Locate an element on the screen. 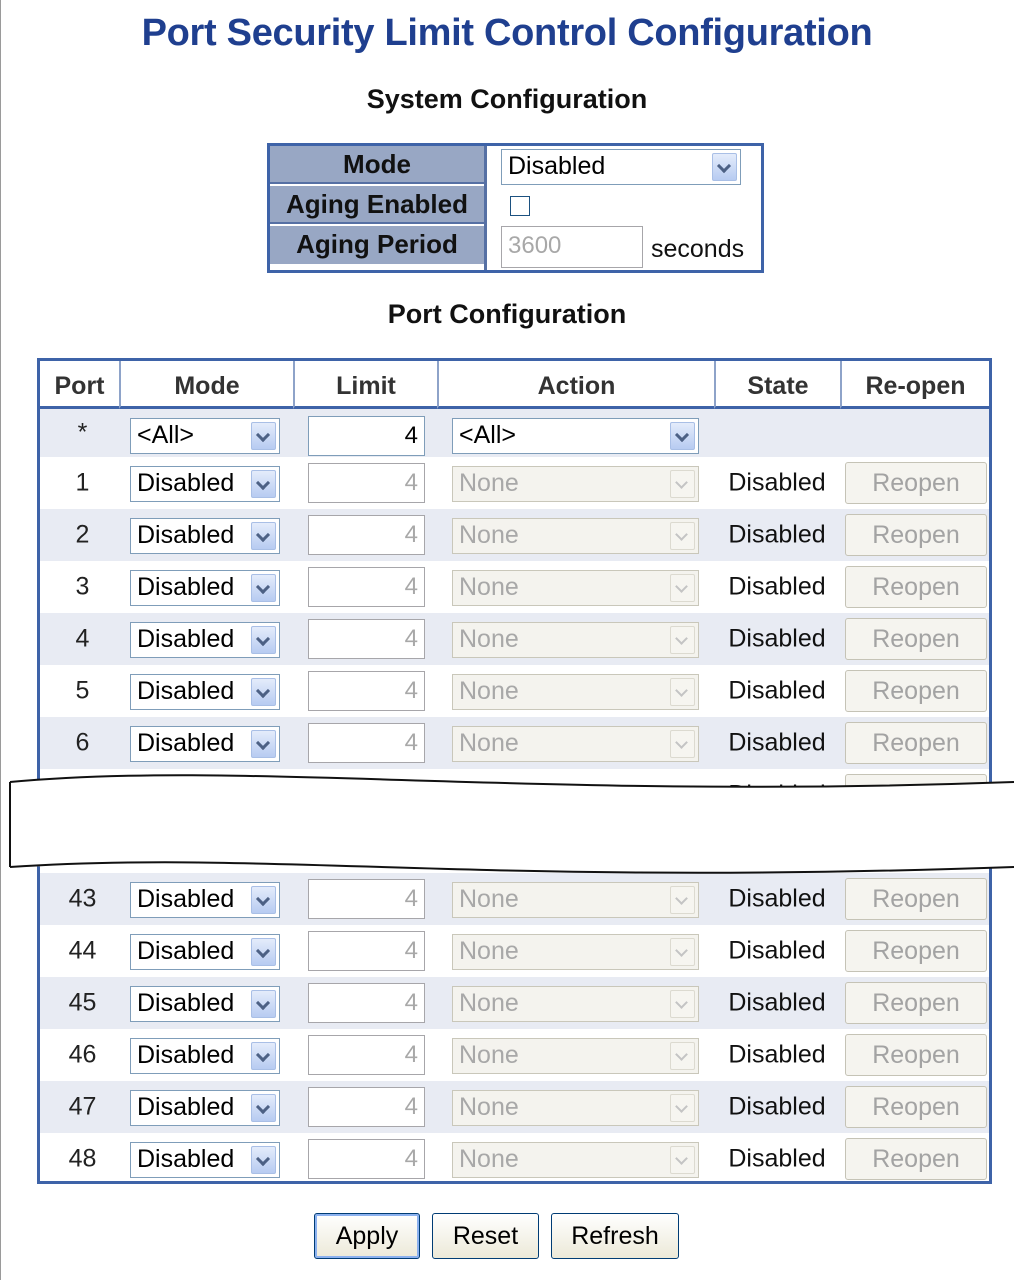  apply-button: Apply is located at coordinates (367, 1236).